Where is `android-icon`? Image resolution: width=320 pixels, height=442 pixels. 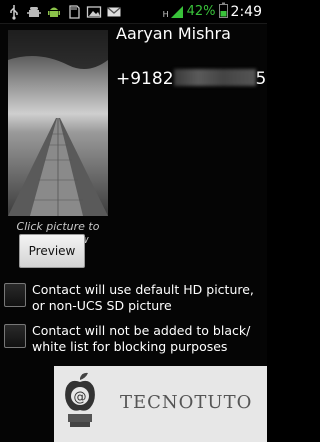
android-icon is located at coordinates (54, 12).